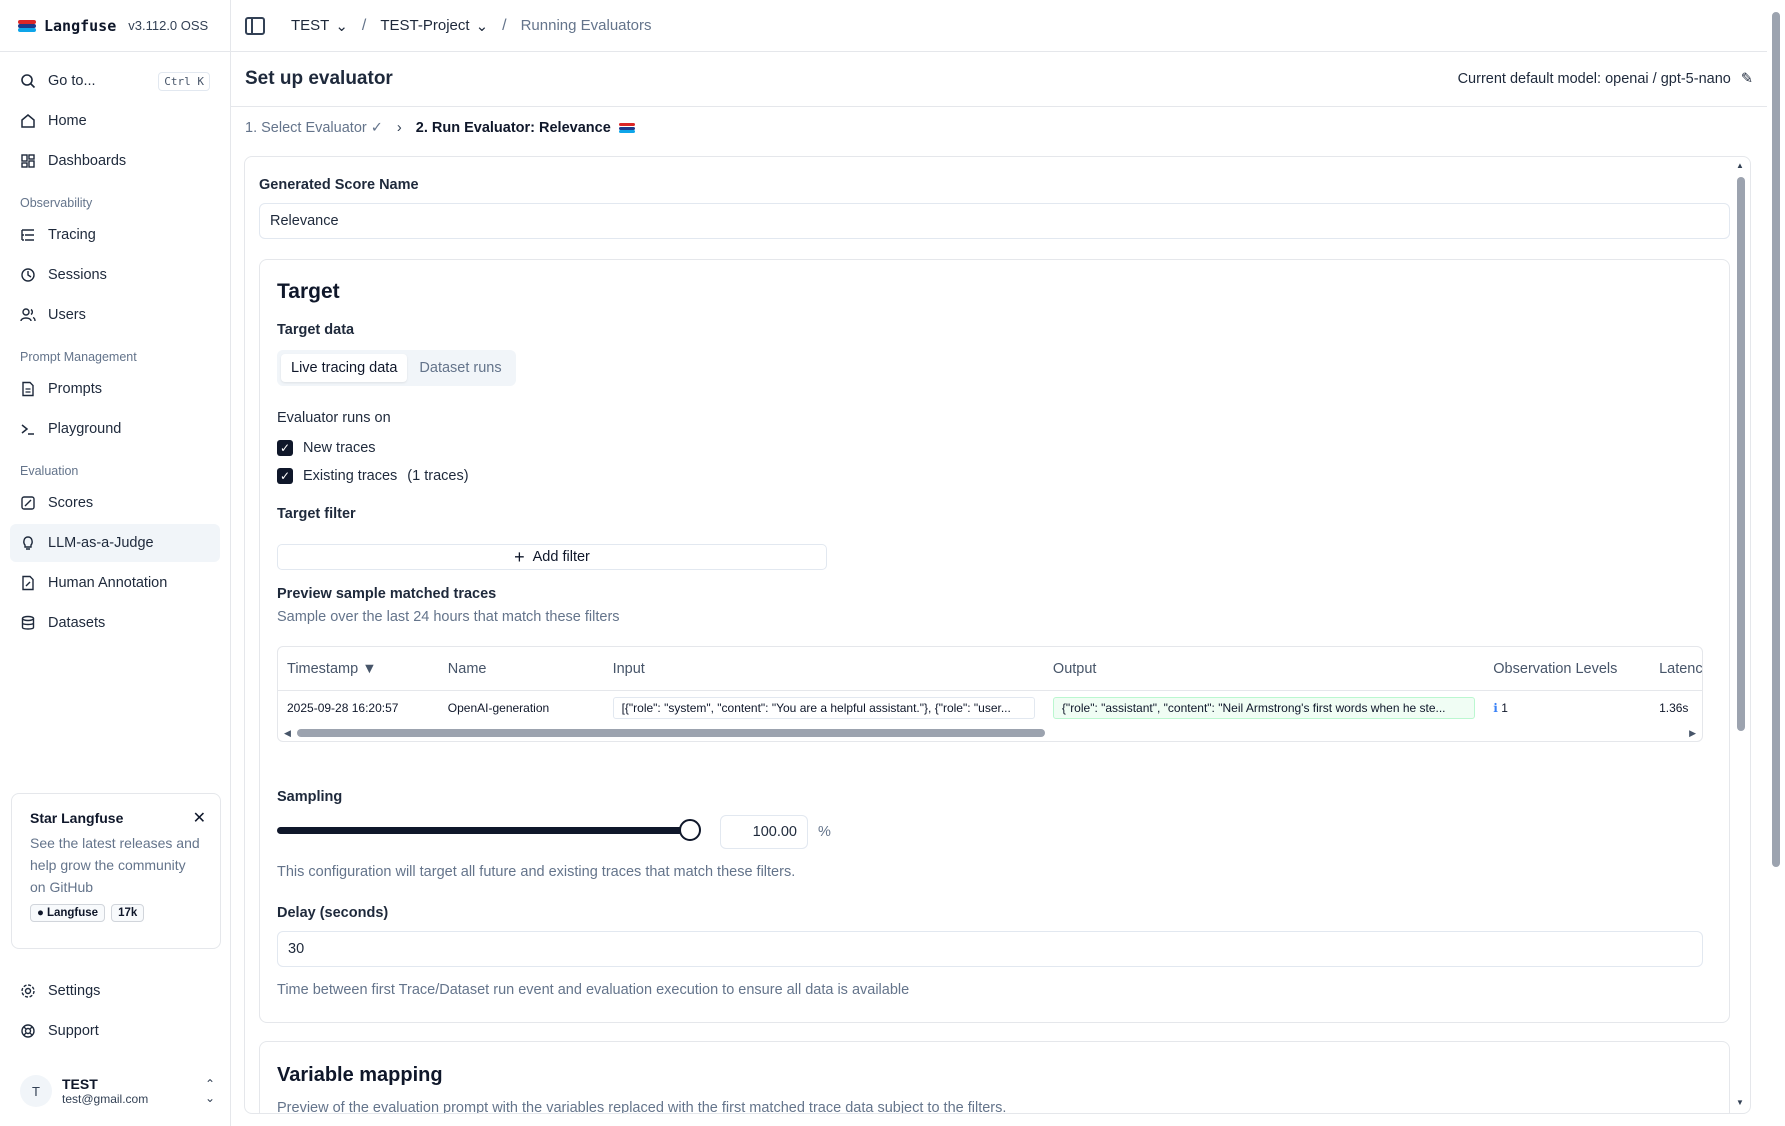  I want to click on page-title: Set up evaluator, so click(319, 78).